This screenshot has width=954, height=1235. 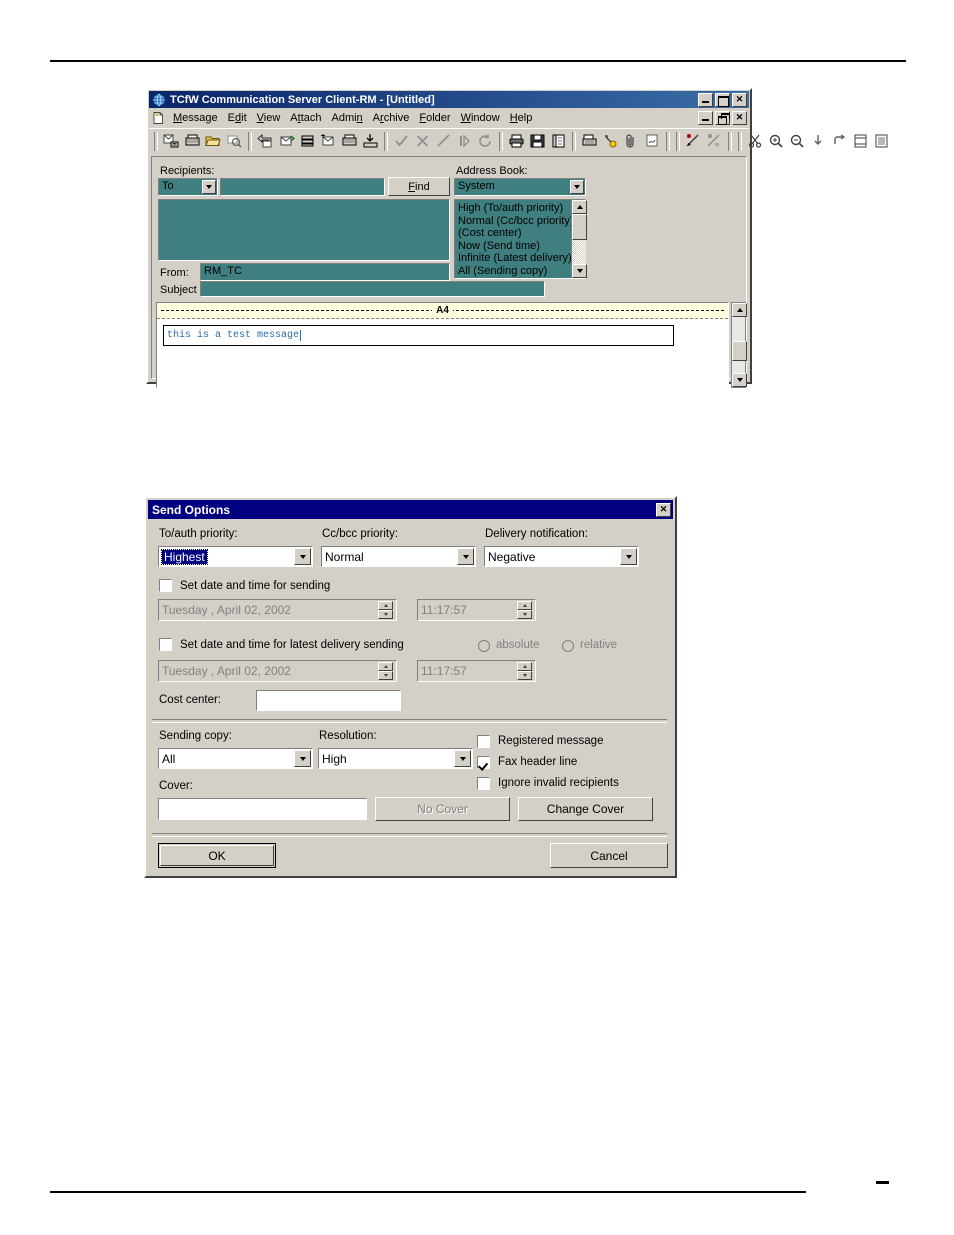 I want to click on dialog-close-button: ✕, so click(x=663, y=509).